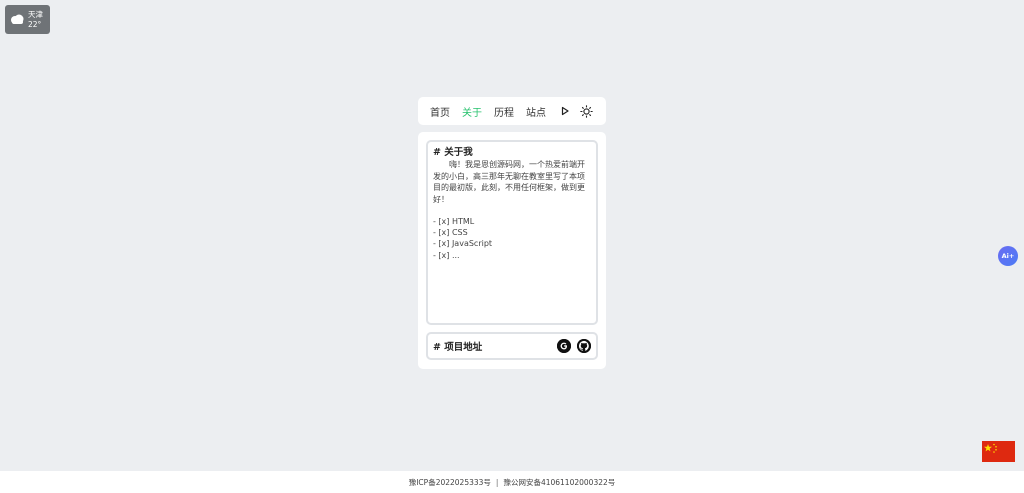 This screenshot has width=1024, height=493. I want to click on play-icon, so click(565, 111).